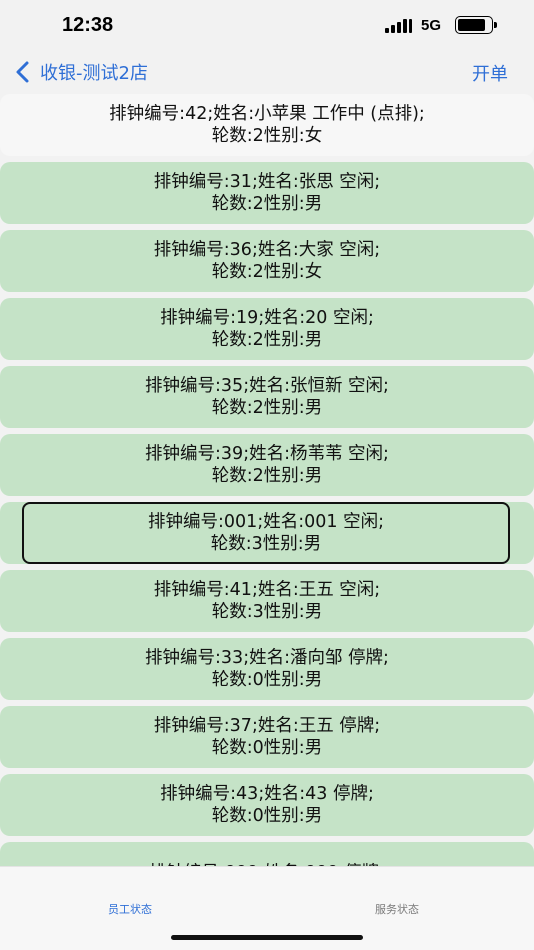 The image size is (534, 950). I want to click on staff-card: 排钟编号:43;姓名:43 停牌; 轮数:0性别:男, so click(267, 805).